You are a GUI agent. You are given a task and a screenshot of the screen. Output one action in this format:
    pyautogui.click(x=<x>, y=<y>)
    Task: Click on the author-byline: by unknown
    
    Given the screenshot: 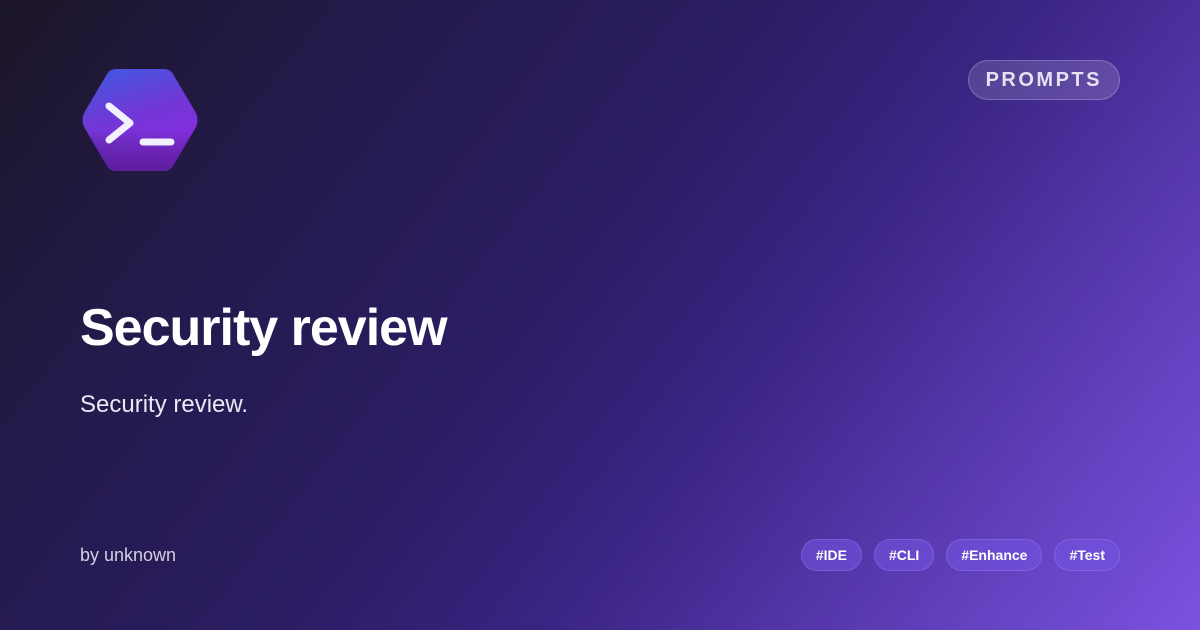 What is the action you would take?
    pyautogui.click(x=128, y=555)
    